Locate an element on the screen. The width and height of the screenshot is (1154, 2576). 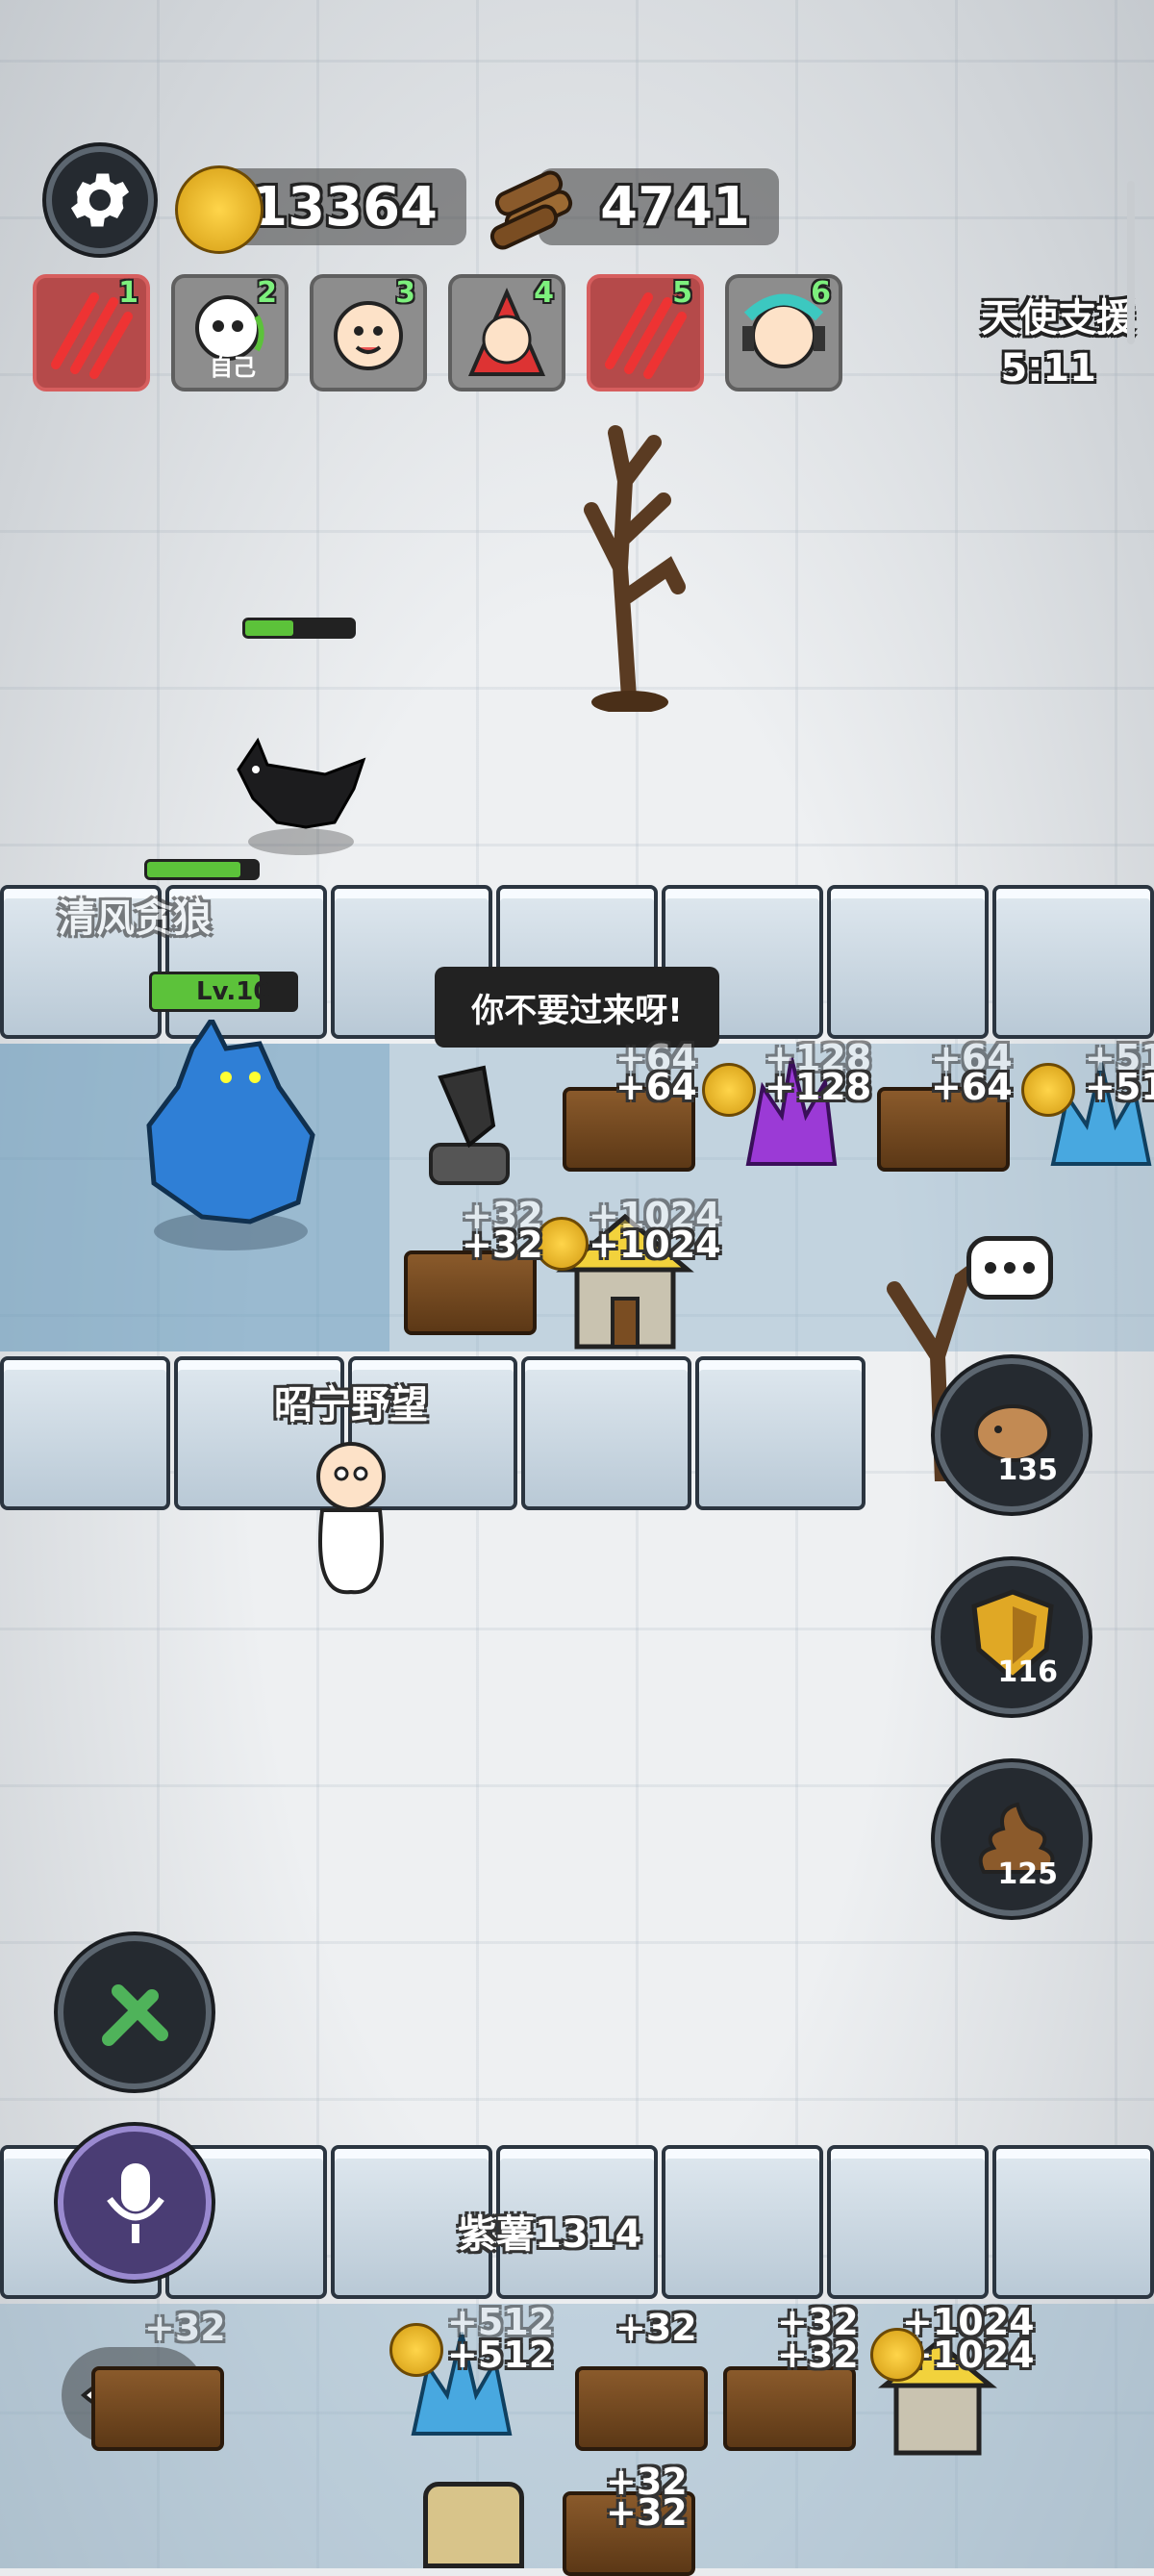
wrench-hammer-icon is located at coordinates (135, 2015).